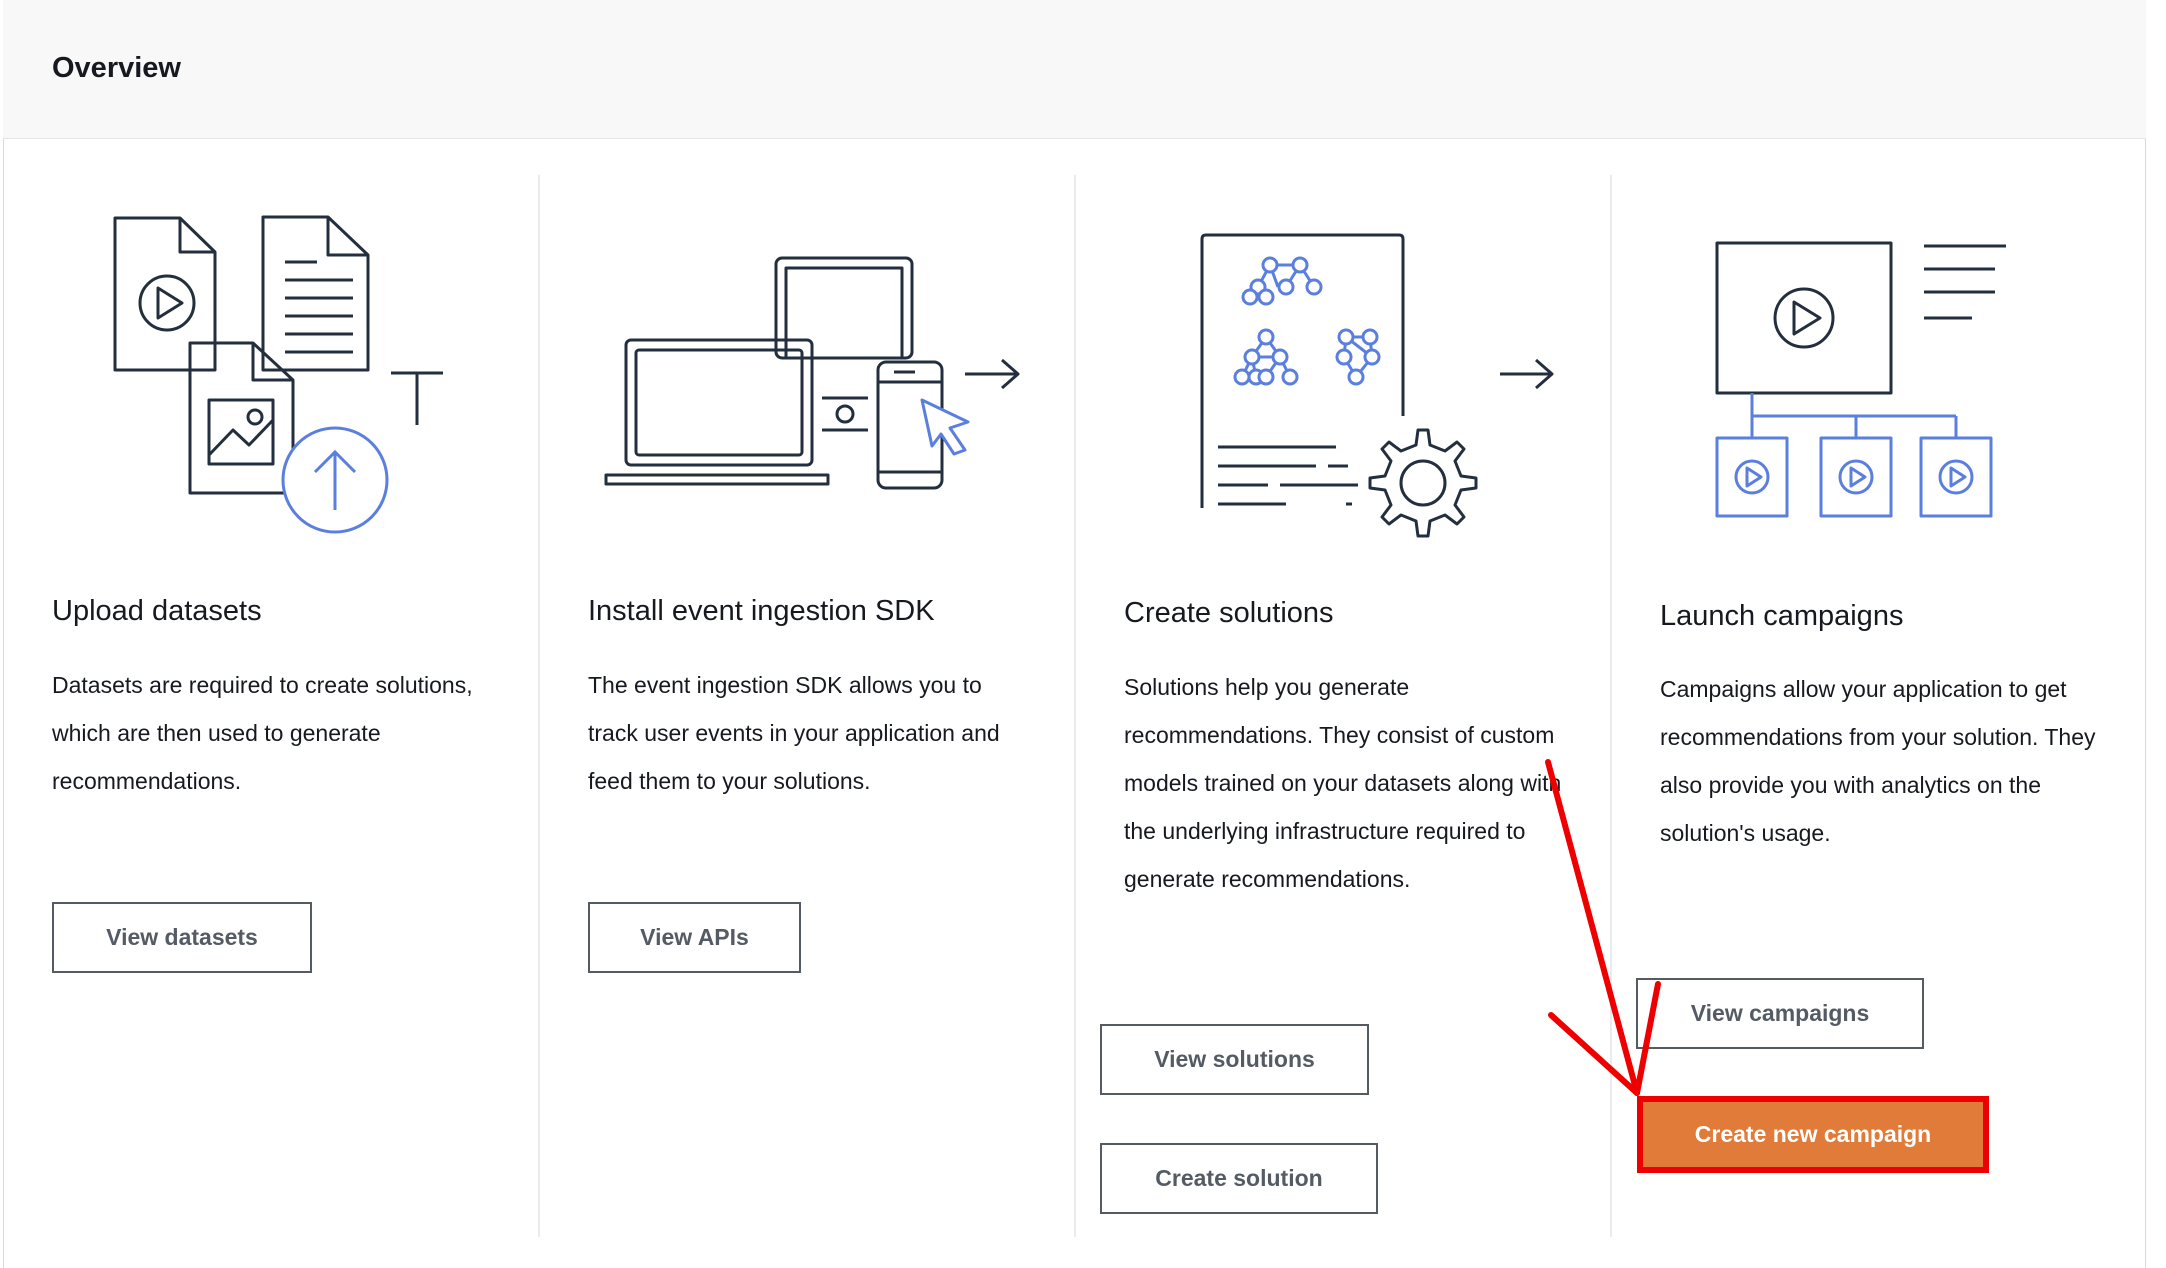  Describe the element at coordinates (278, 374) in the screenshot. I see `upload-datasets-icon` at that location.